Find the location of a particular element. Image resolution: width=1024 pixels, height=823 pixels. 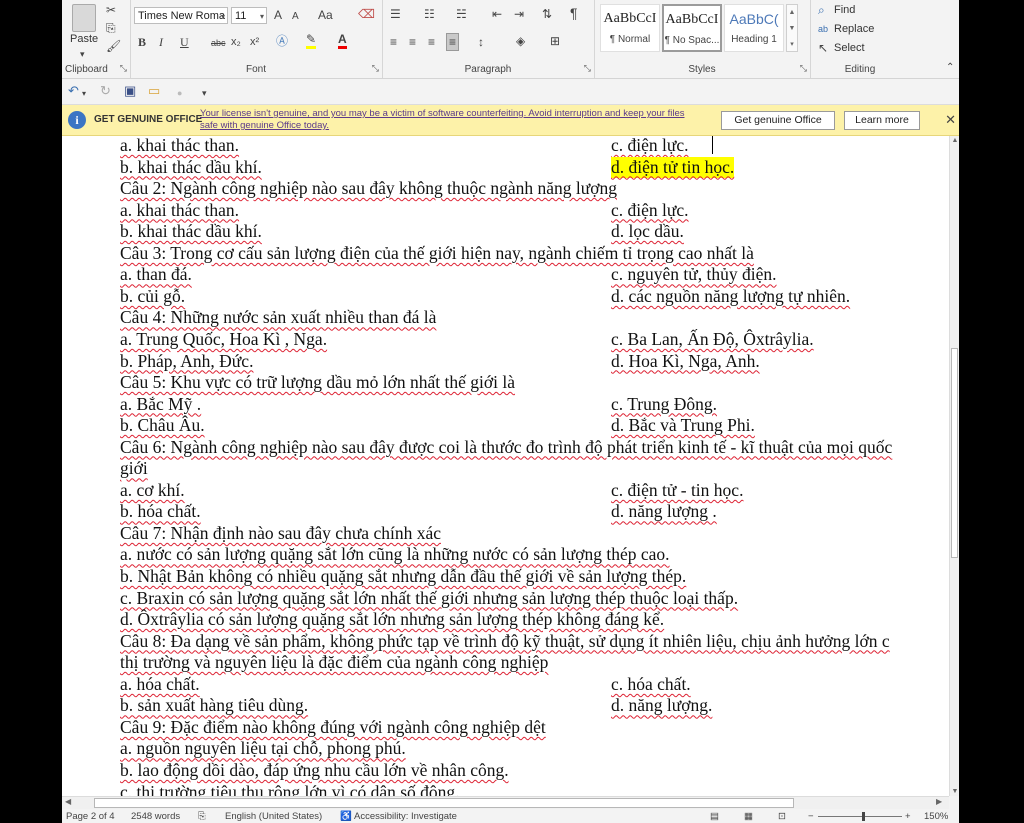

align-right-icon: ≡ is located at coordinates (431, 42).